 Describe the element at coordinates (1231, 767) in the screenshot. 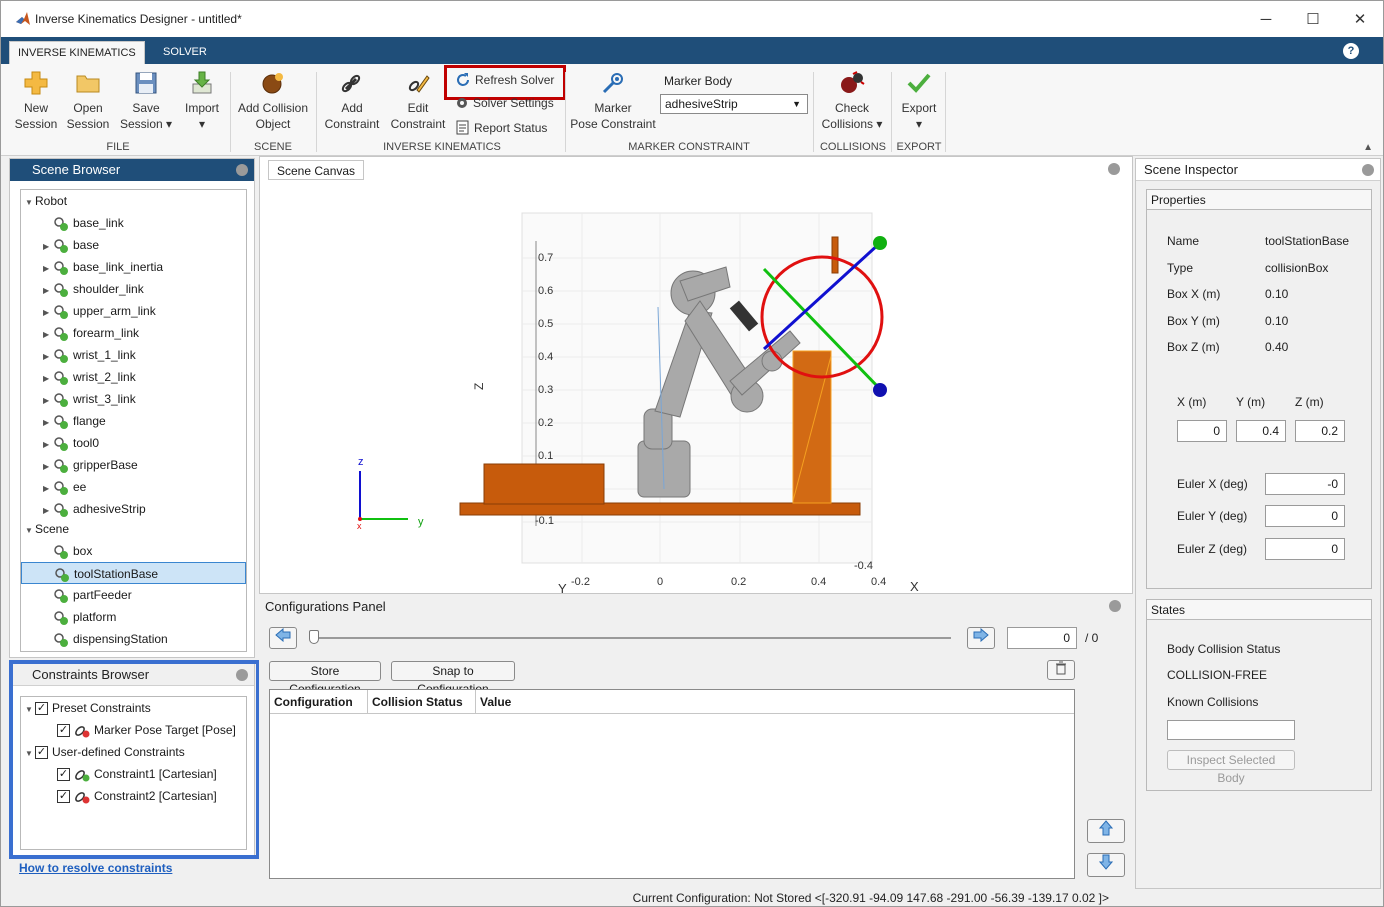

I see `inspect-selected-body-button: Inspect Selected Body` at that location.